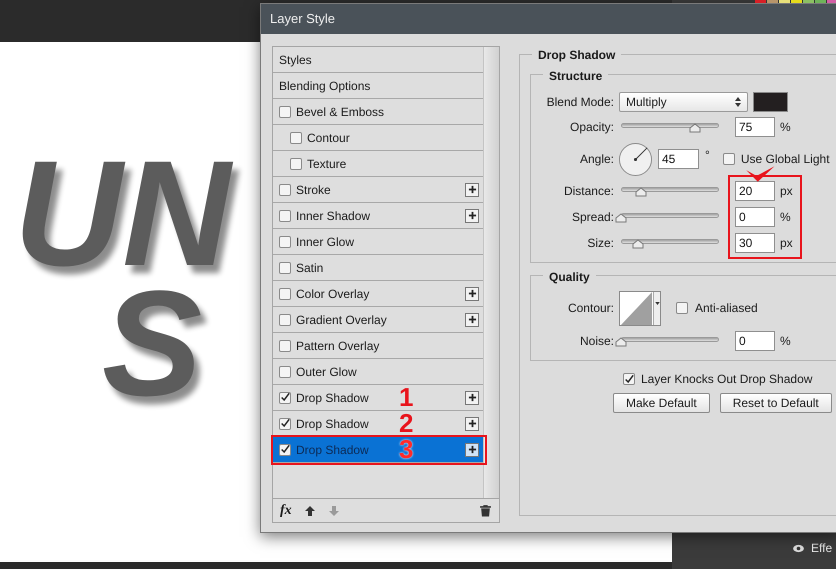 The image size is (836, 569). I want to click on style-item: Inner Glow, so click(378, 242).